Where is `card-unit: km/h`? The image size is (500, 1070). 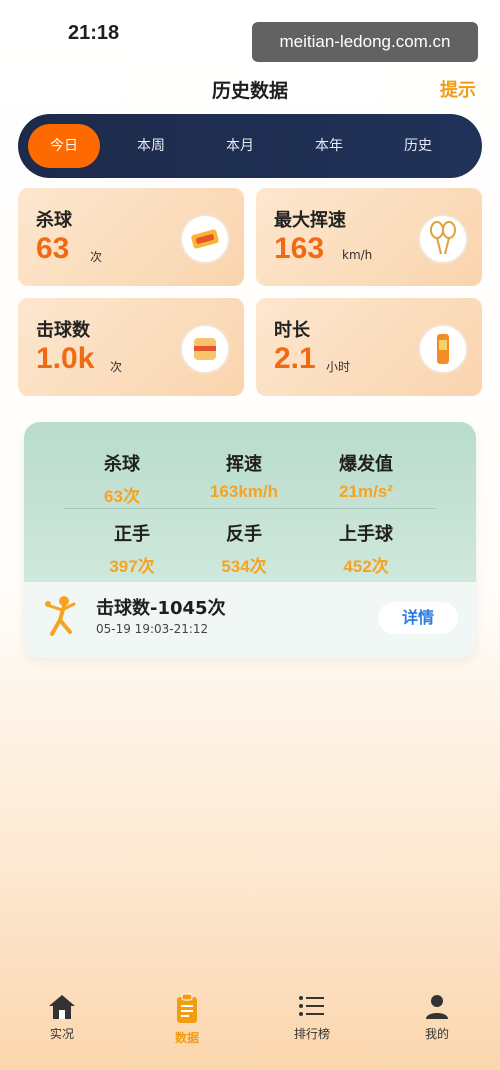 card-unit: km/h is located at coordinates (357, 255).